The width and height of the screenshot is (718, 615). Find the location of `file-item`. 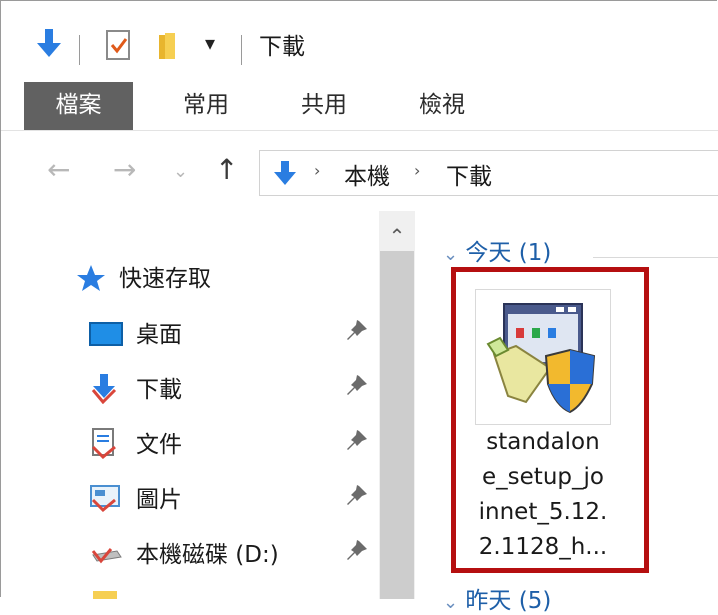

file-item is located at coordinates (543, 357).